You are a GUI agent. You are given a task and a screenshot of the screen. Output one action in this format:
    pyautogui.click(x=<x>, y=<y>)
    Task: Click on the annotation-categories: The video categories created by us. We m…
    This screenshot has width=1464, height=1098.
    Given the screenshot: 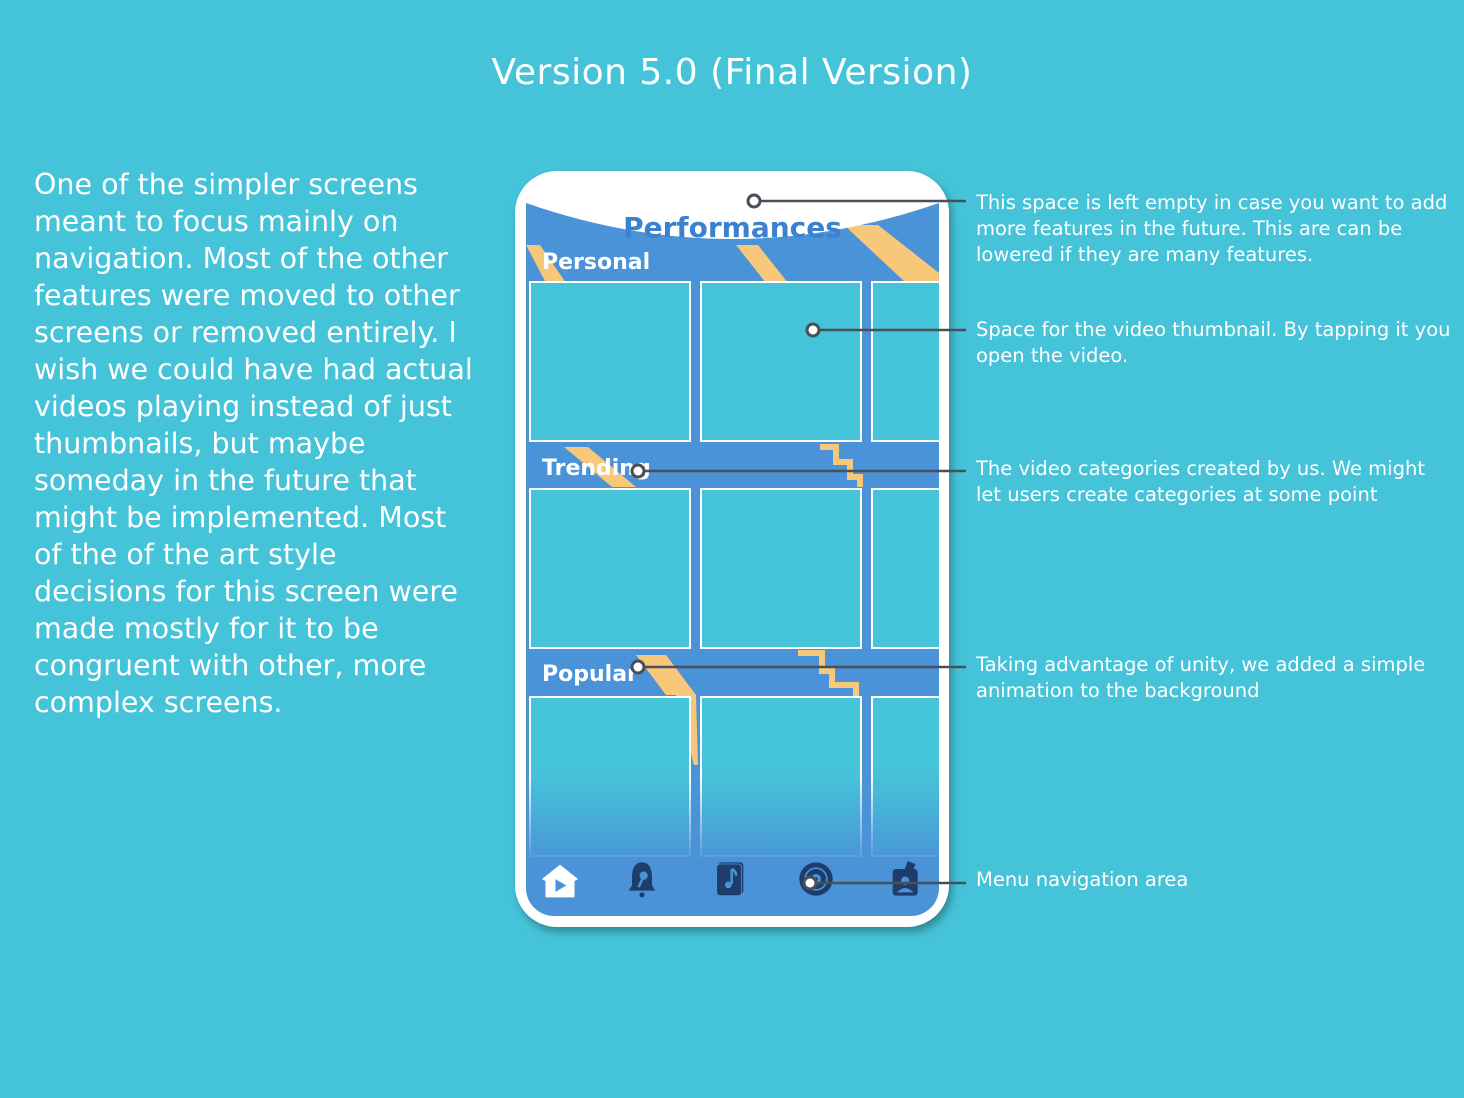 What is the action you would take?
    pyautogui.click(x=1200, y=481)
    